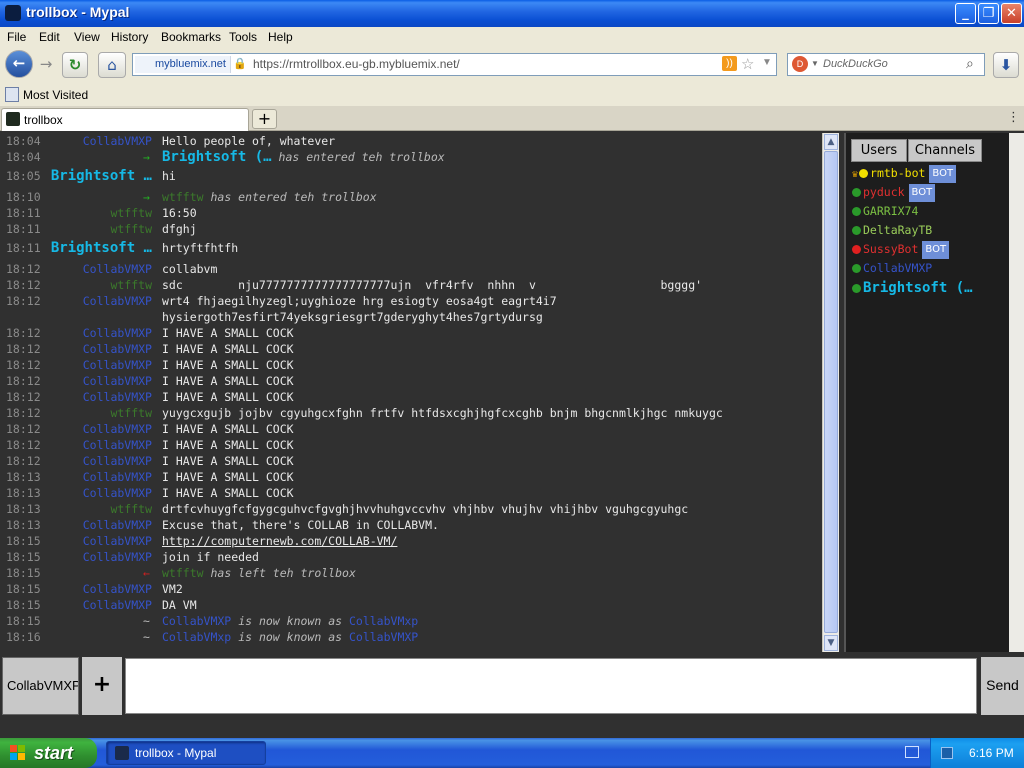 Image resolution: width=1024 pixels, height=768 pixels. What do you see at coordinates (186, 753) in the screenshot?
I see `taskbar-item-mypal: trollbox - Mypal` at bounding box center [186, 753].